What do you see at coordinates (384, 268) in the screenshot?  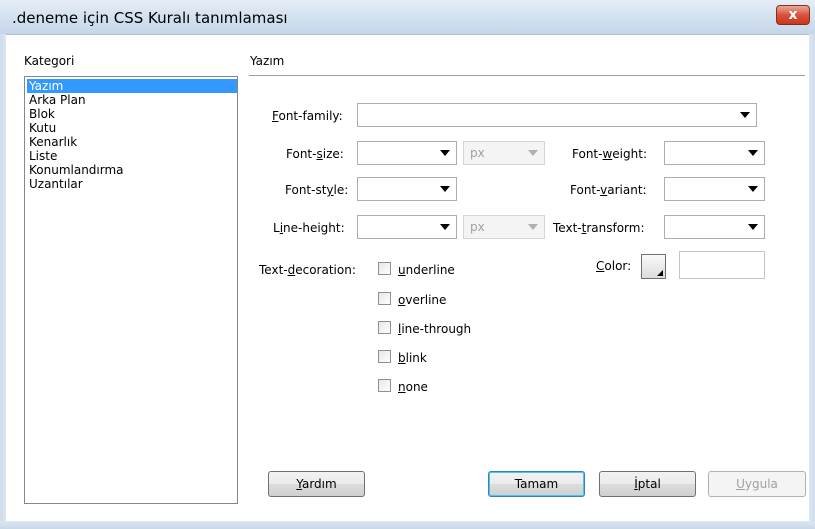 I see `underline-checkbox` at bounding box center [384, 268].